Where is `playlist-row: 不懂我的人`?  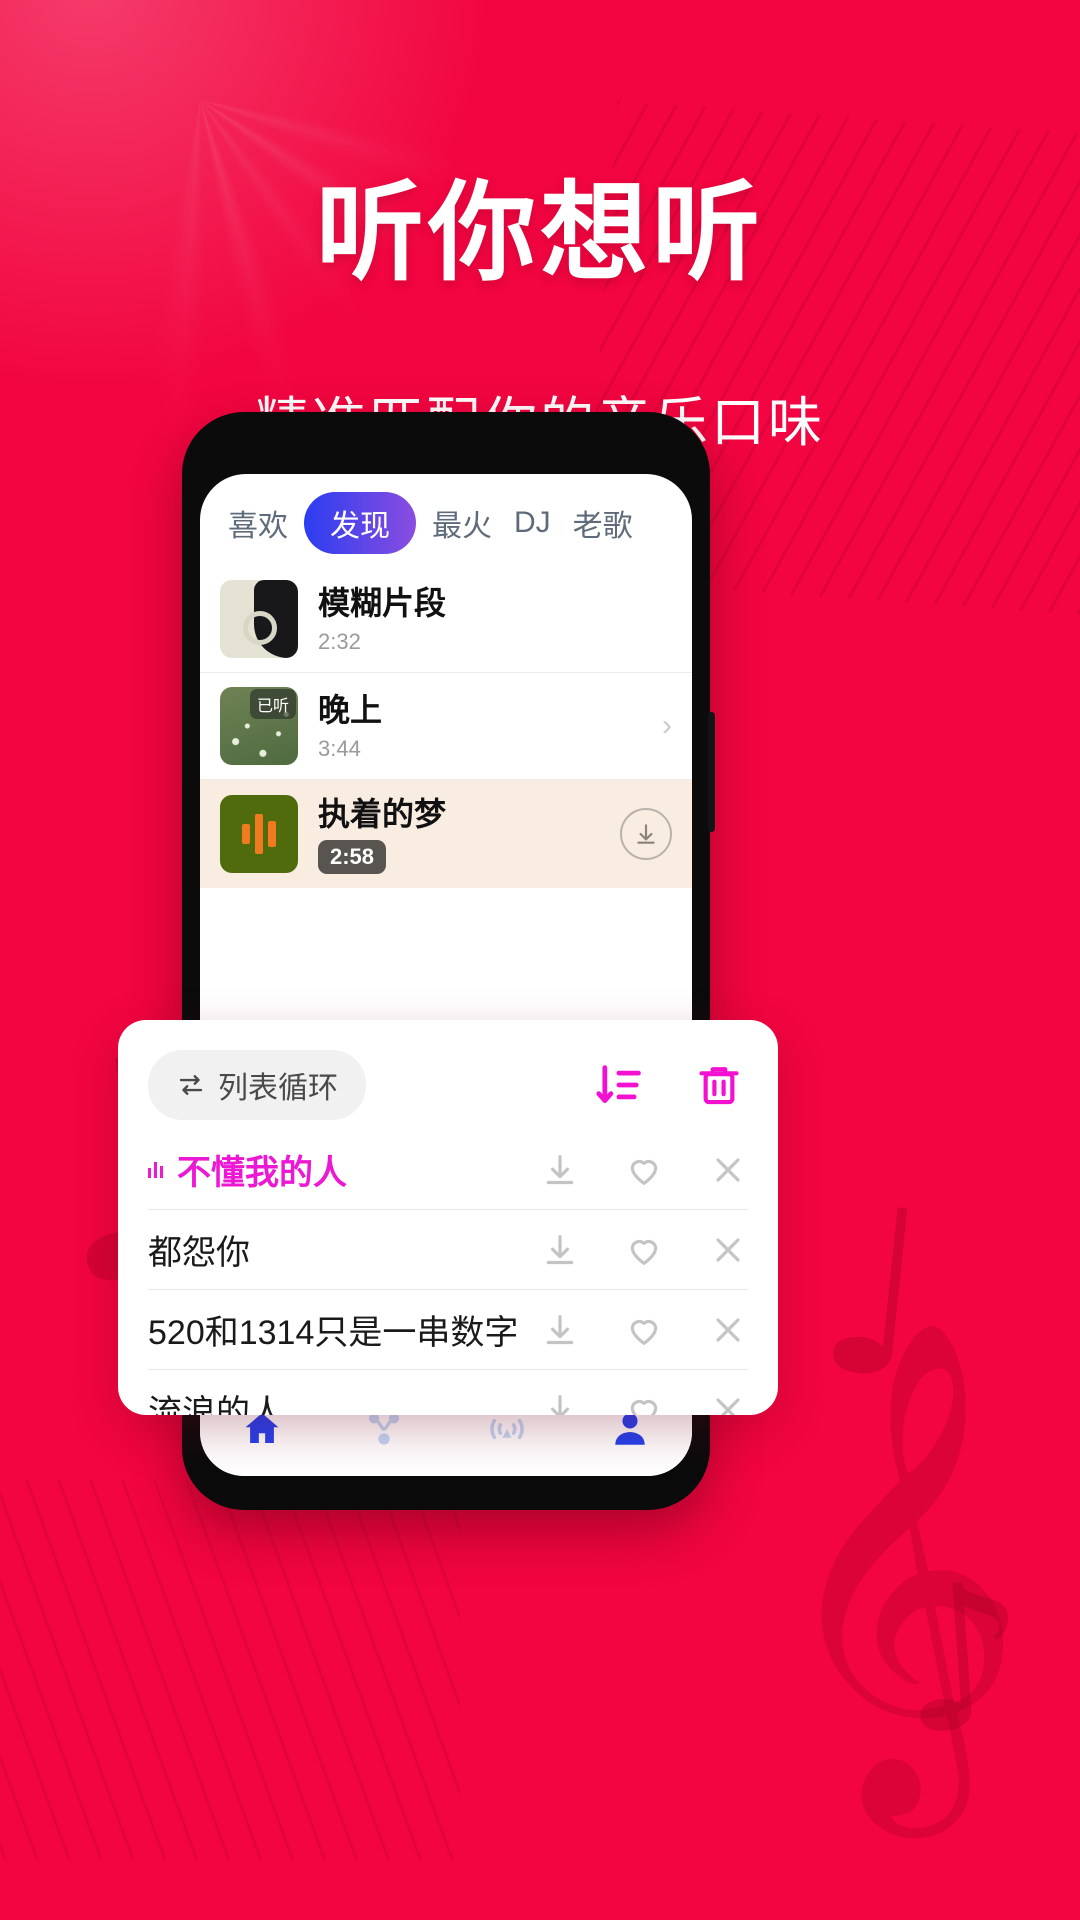 playlist-row: 不懂我的人 is located at coordinates (448, 1170).